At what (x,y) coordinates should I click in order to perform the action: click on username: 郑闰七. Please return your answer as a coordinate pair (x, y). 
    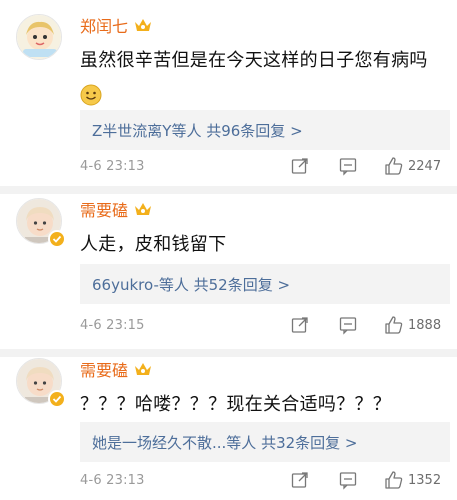
    Looking at the image, I should click on (104, 25).